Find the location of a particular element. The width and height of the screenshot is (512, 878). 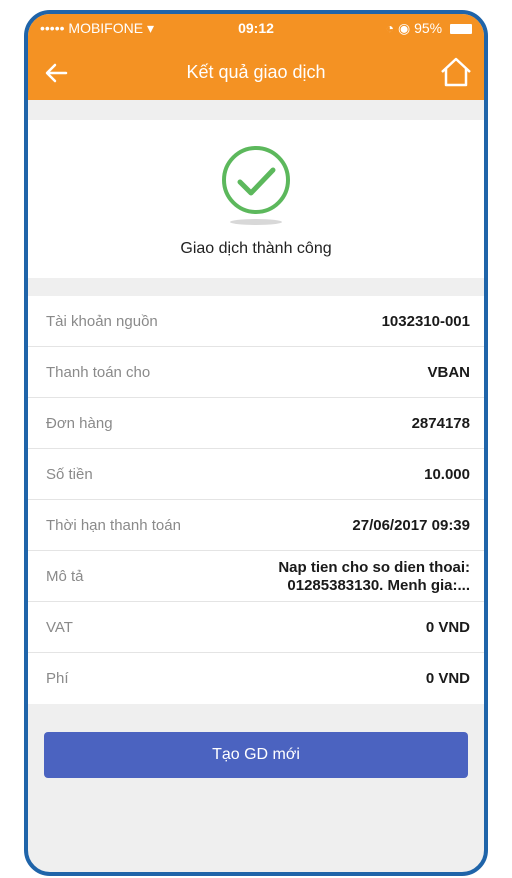

description-line-1: Nap tien cho so dien thoai: is located at coordinates (374, 567).